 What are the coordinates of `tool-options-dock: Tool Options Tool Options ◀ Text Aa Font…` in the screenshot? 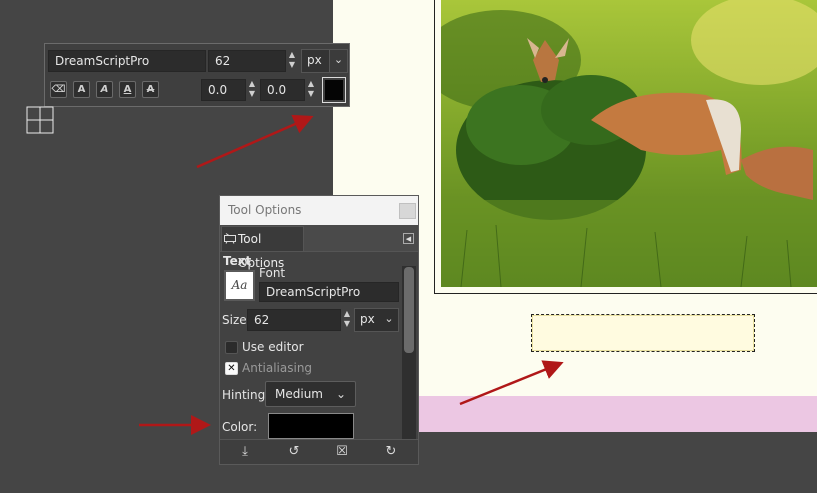 It's located at (319, 330).